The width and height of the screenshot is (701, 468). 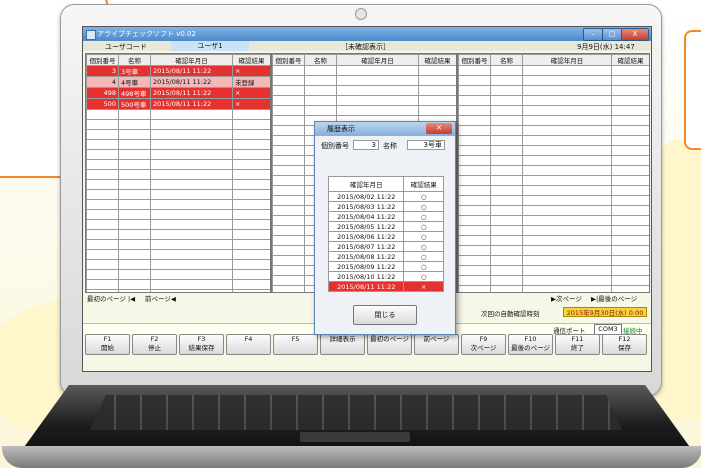 What do you see at coordinates (342, 344) in the screenshot?
I see `function-key-button: 詳細表示` at bounding box center [342, 344].